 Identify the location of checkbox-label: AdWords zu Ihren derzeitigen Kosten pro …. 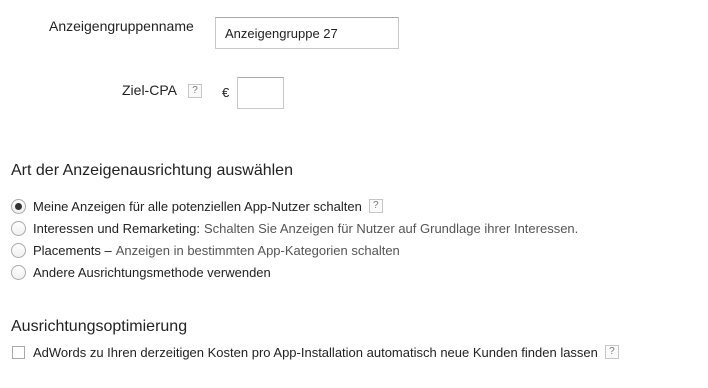
(315, 352).